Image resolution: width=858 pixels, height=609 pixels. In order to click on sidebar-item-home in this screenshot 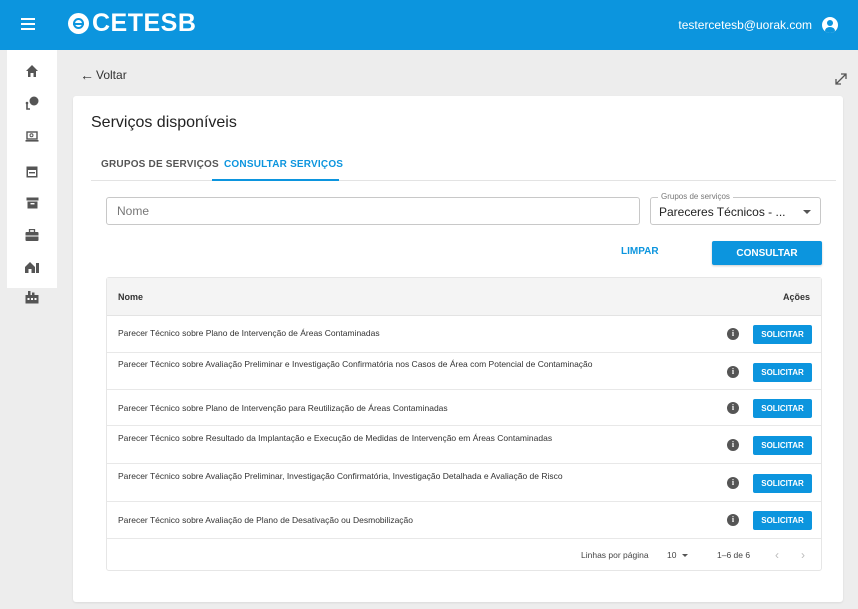, I will do `click(32, 71)`.